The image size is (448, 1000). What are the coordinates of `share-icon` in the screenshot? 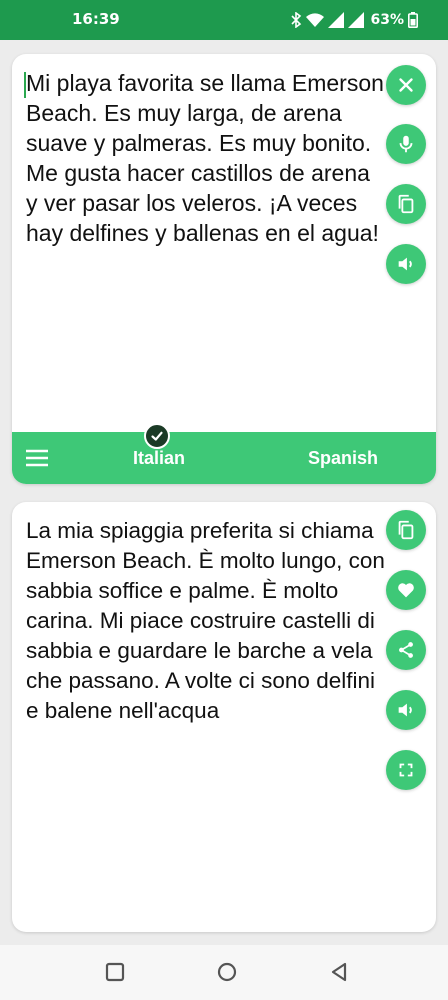 It's located at (406, 650).